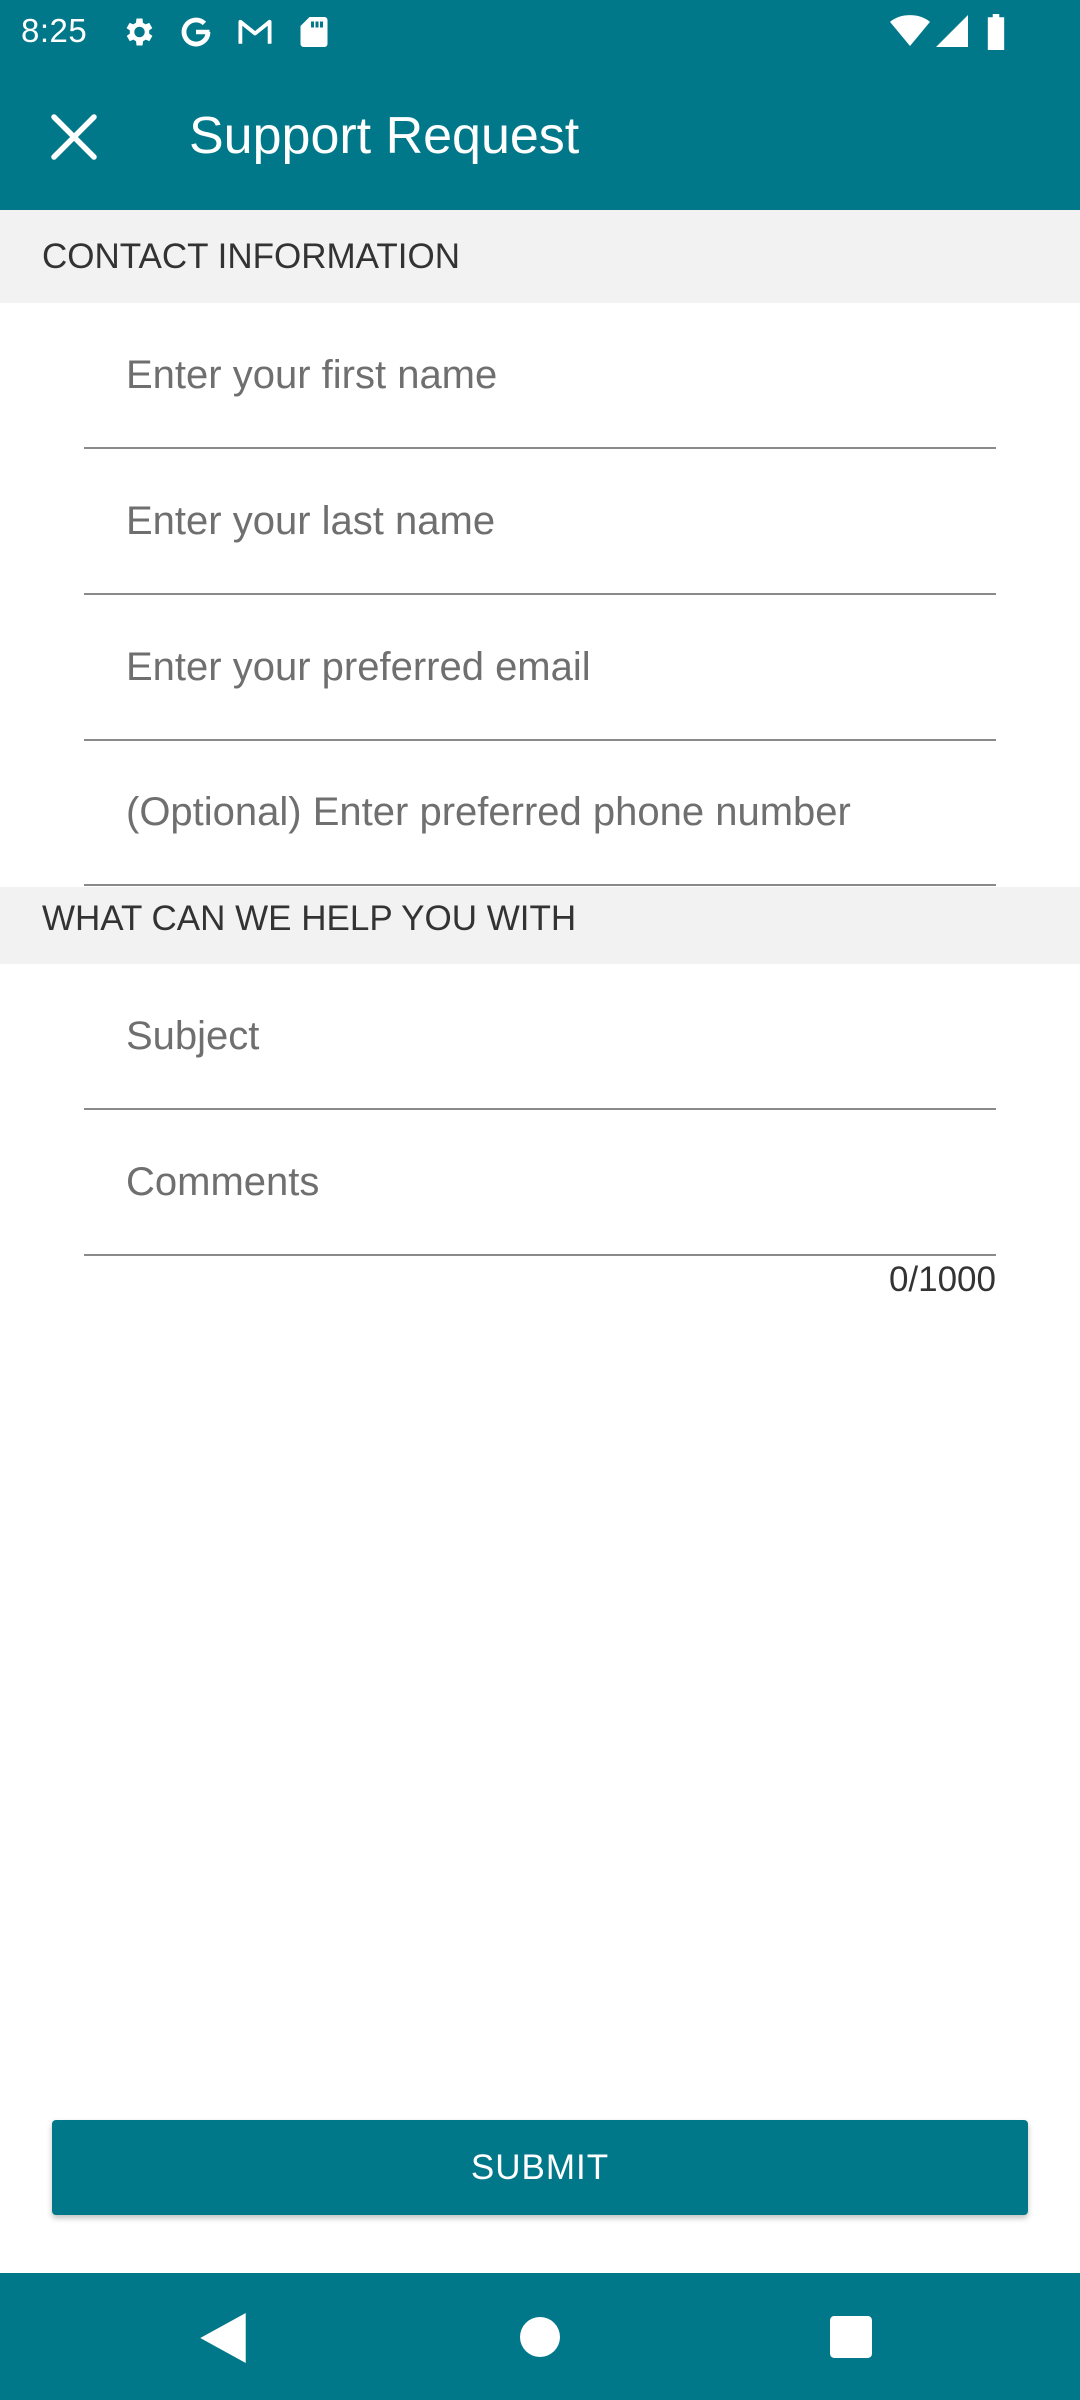 This screenshot has height=2400, width=1080. Describe the element at coordinates (910, 33) in the screenshot. I see `wifi-icon` at that location.